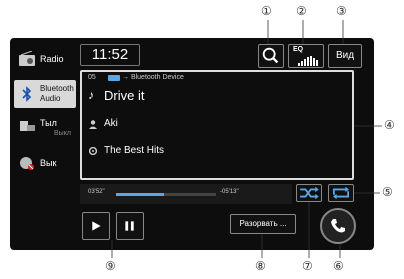 This screenshot has width=404, height=279. Describe the element at coordinates (307, 266) in the screenshot. I see `callout-7: ⑦` at that location.